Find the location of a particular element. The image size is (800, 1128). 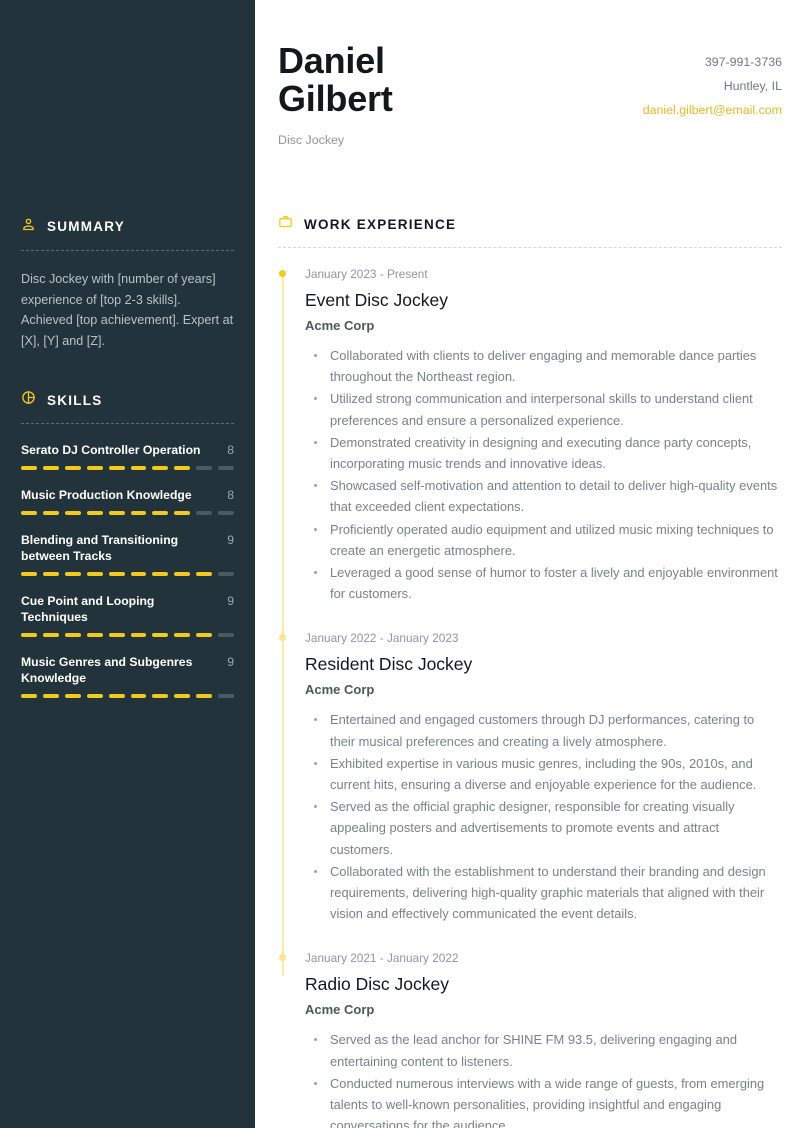

person-icon is located at coordinates (28, 227).